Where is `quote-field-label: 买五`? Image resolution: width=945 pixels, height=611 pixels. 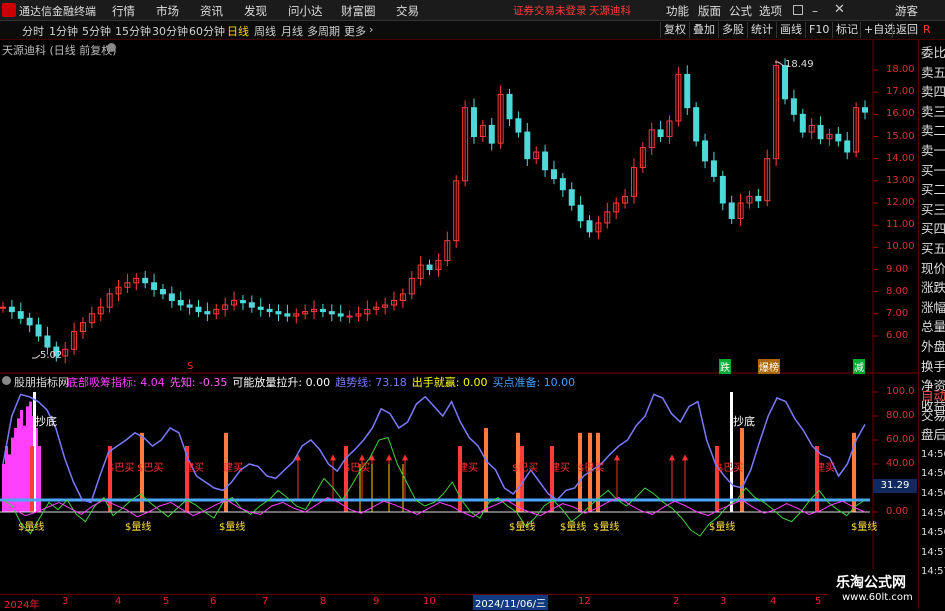
quote-field-label: 买五 is located at coordinates (933, 249).